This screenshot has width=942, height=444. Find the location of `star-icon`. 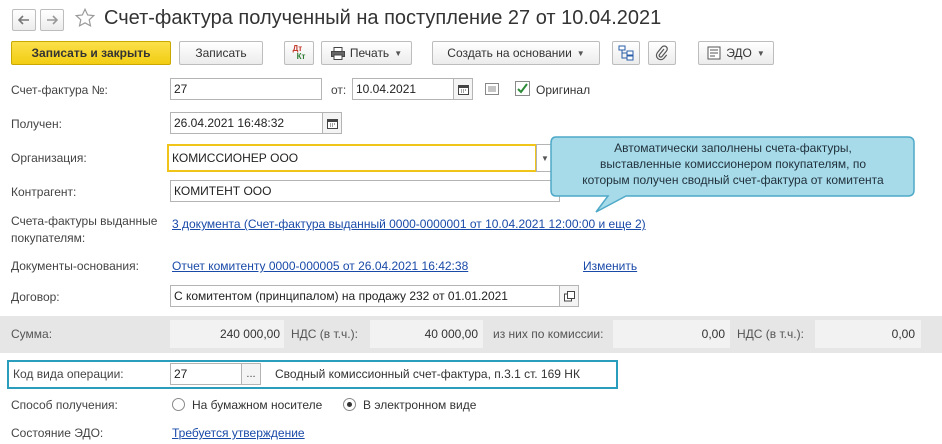

star-icon is located at coordinates (85, 17).